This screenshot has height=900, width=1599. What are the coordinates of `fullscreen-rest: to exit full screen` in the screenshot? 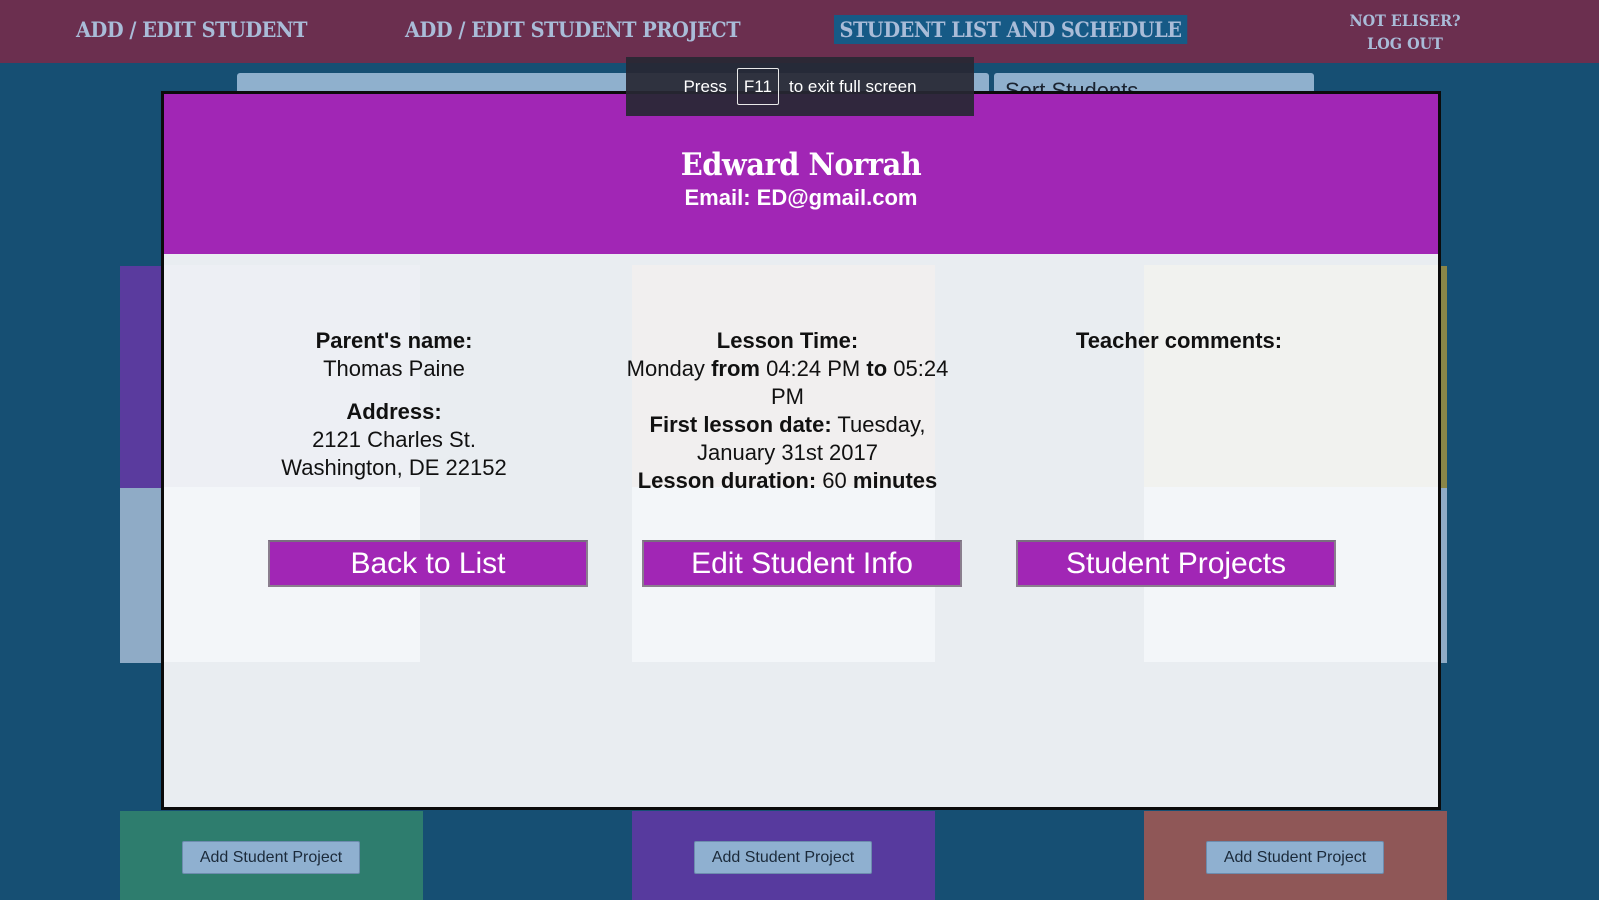 It's located at (852, 86).